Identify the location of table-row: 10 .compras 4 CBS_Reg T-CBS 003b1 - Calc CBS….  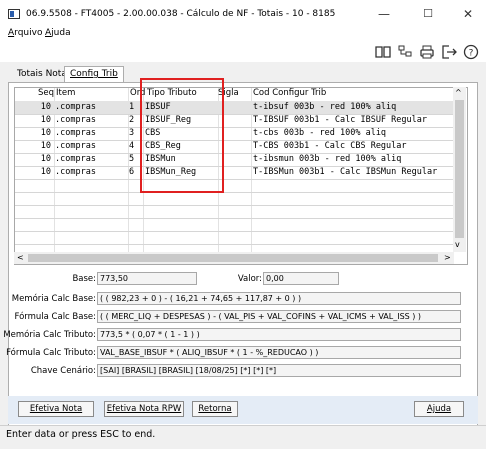
(235, 147).